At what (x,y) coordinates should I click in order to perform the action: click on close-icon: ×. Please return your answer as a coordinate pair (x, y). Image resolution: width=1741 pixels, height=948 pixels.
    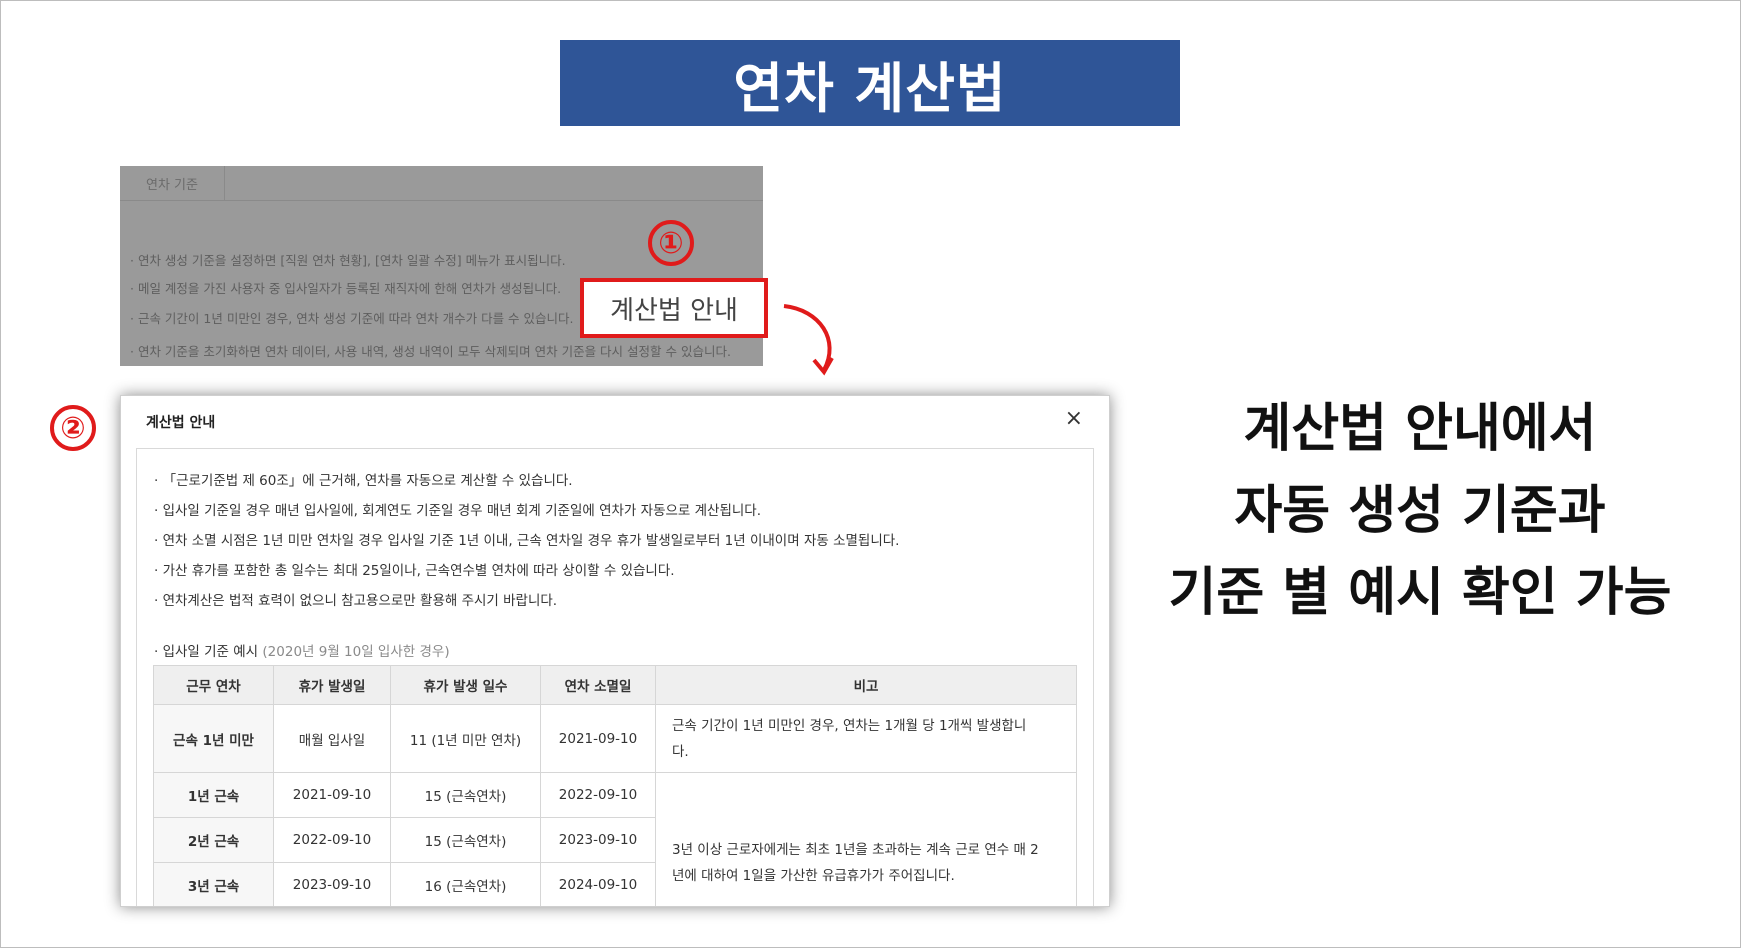
    Looking at the image, I should click on (1074, 418).